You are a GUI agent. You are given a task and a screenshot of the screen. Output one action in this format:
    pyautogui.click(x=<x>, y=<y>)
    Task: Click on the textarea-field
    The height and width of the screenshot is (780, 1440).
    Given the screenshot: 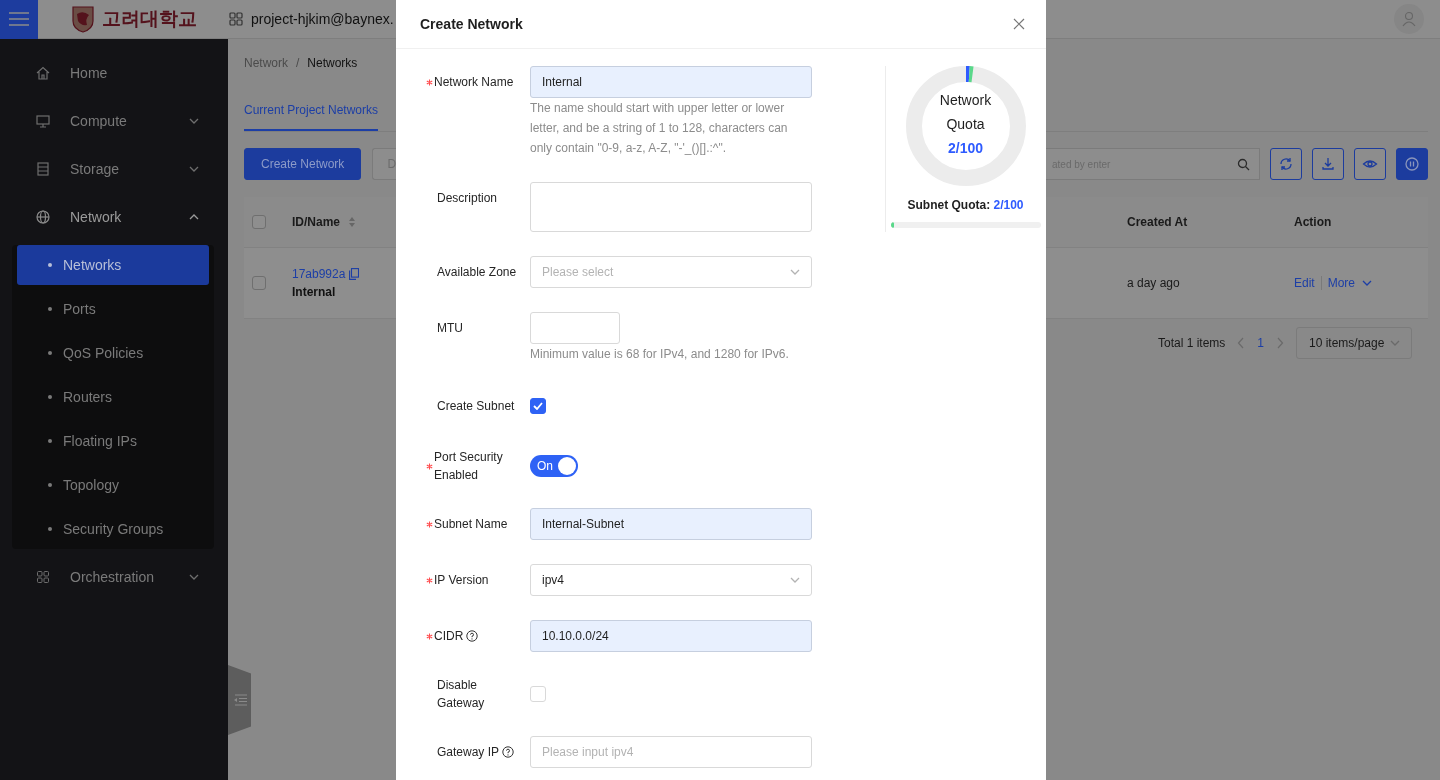 What is the action you would take?
    pyautogui.click(x=671, y=207)
    